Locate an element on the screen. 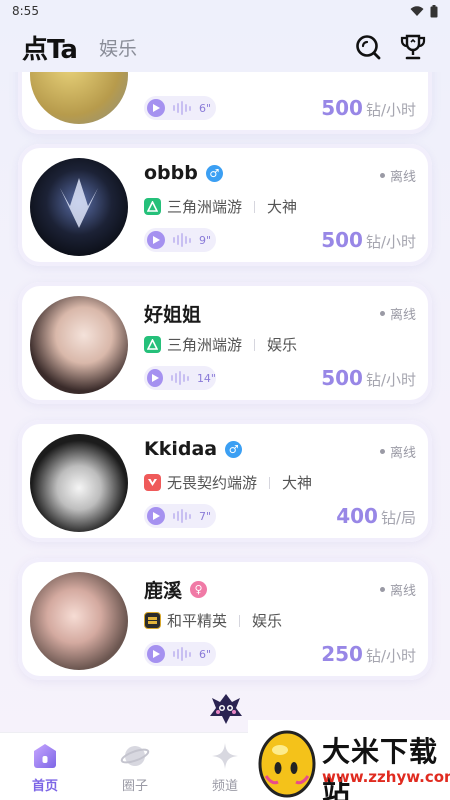 This screenshot has width=450, height=800. brand-title: 点Ta is located at coordinates (50, 47).